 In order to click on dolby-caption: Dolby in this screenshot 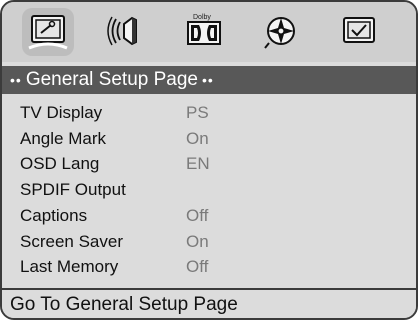, I will do `click(202, 17)`.